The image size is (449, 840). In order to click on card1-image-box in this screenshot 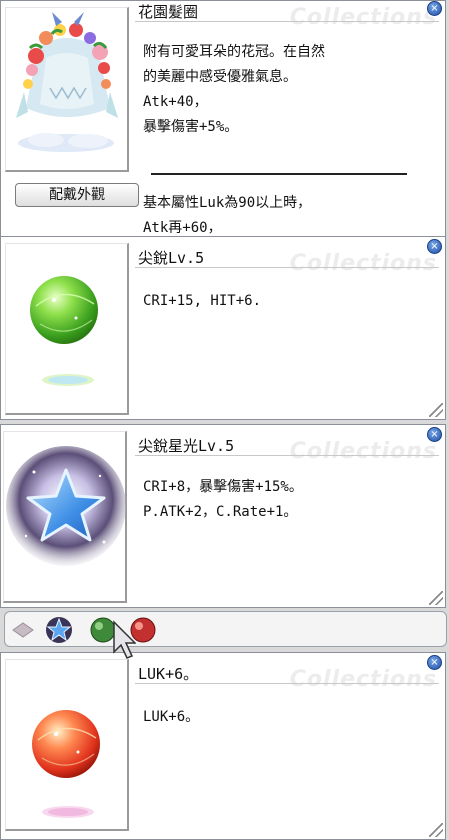, I will do `click(67, 329)`.